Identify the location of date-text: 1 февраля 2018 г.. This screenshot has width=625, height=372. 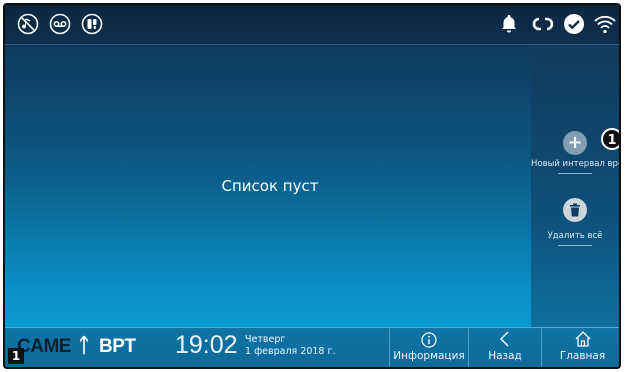
(290, 351).